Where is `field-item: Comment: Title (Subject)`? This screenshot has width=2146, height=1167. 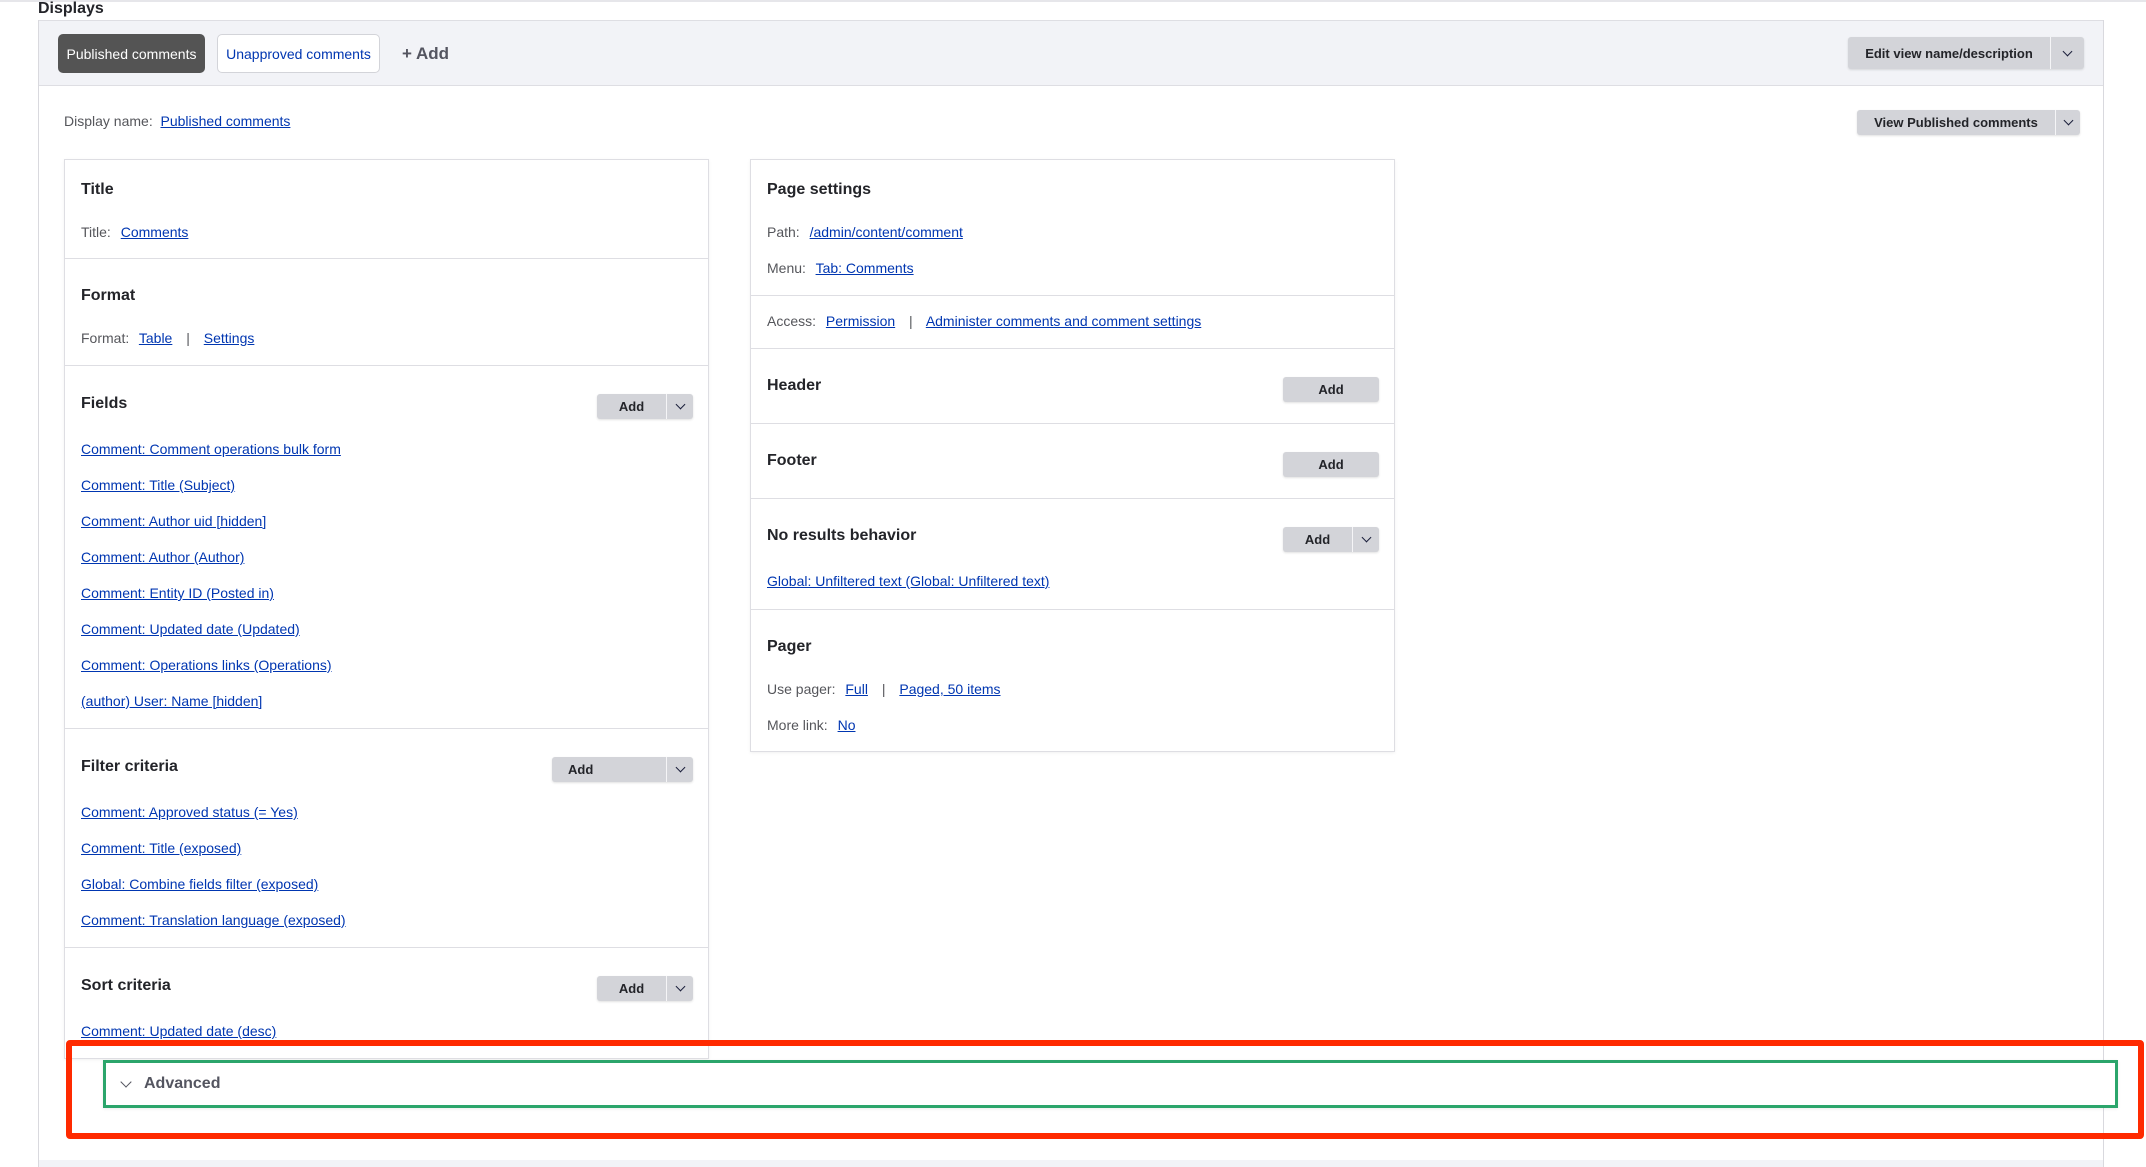
field-item: Comment: Title (Subject) is located at coordinates (158, 485).